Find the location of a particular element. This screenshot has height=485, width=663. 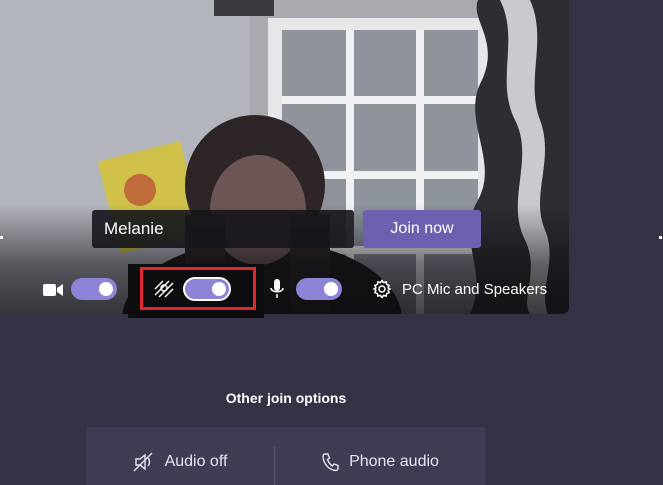

device-settings-label: PC Mic and Speakers is located at coordinates (474, 289).